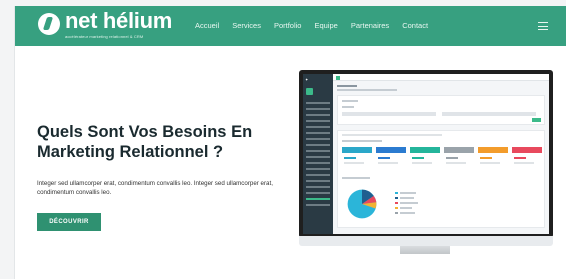 This screenshot has width=566, height=279. I want to click on dashboard-topbar, so click(441, 77).